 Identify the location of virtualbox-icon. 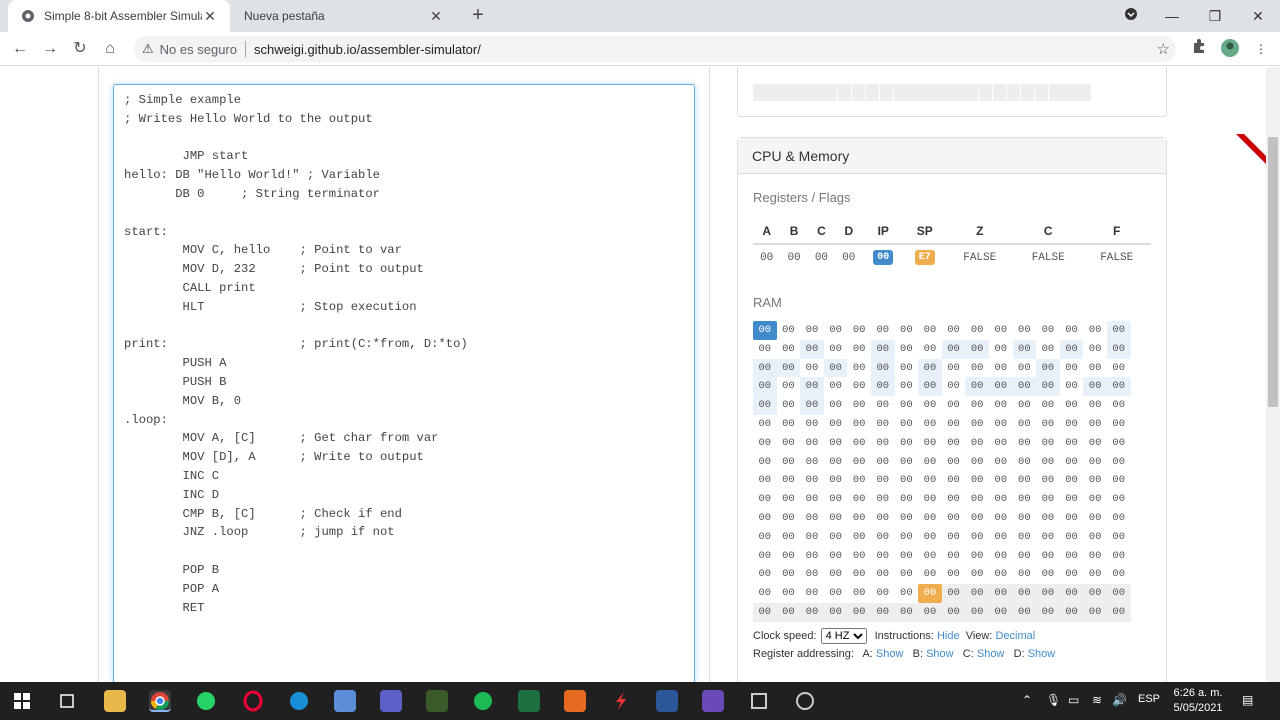
(759, 701).